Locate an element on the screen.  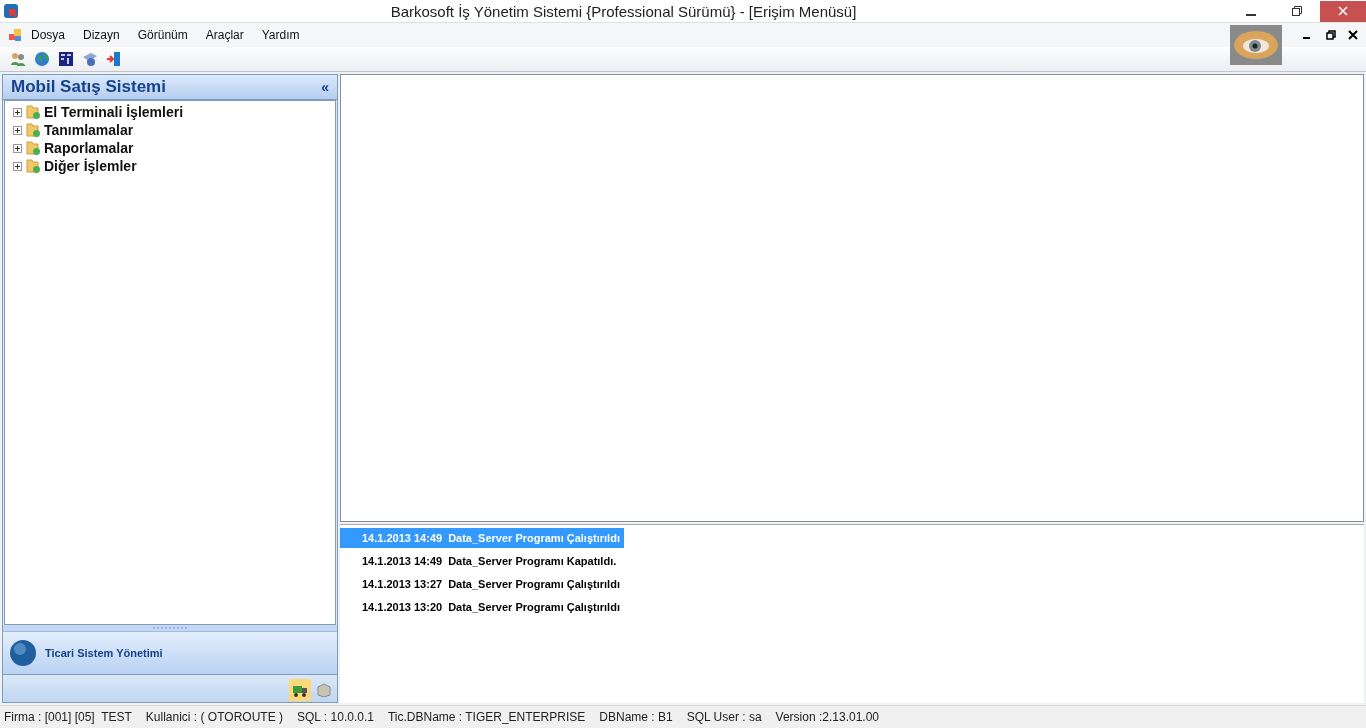
chart-board-icon is located at coordinates (66, 59).